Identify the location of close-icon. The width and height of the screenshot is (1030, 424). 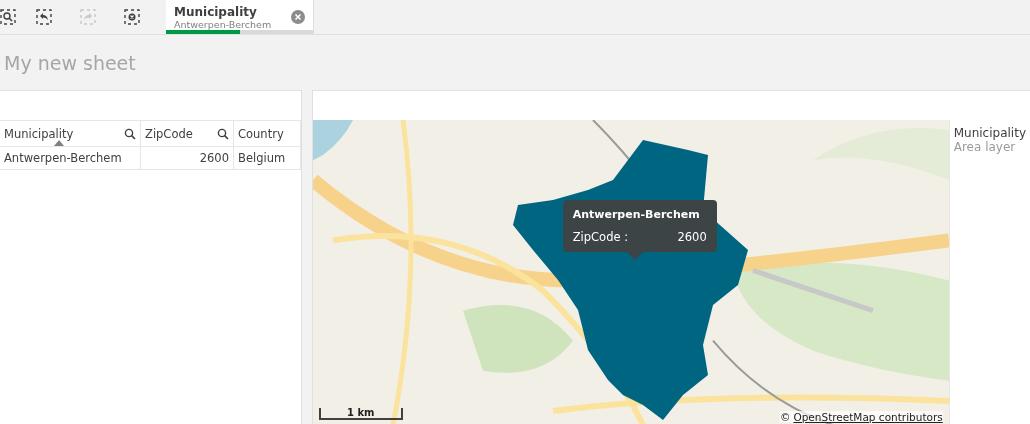
(298, 17).